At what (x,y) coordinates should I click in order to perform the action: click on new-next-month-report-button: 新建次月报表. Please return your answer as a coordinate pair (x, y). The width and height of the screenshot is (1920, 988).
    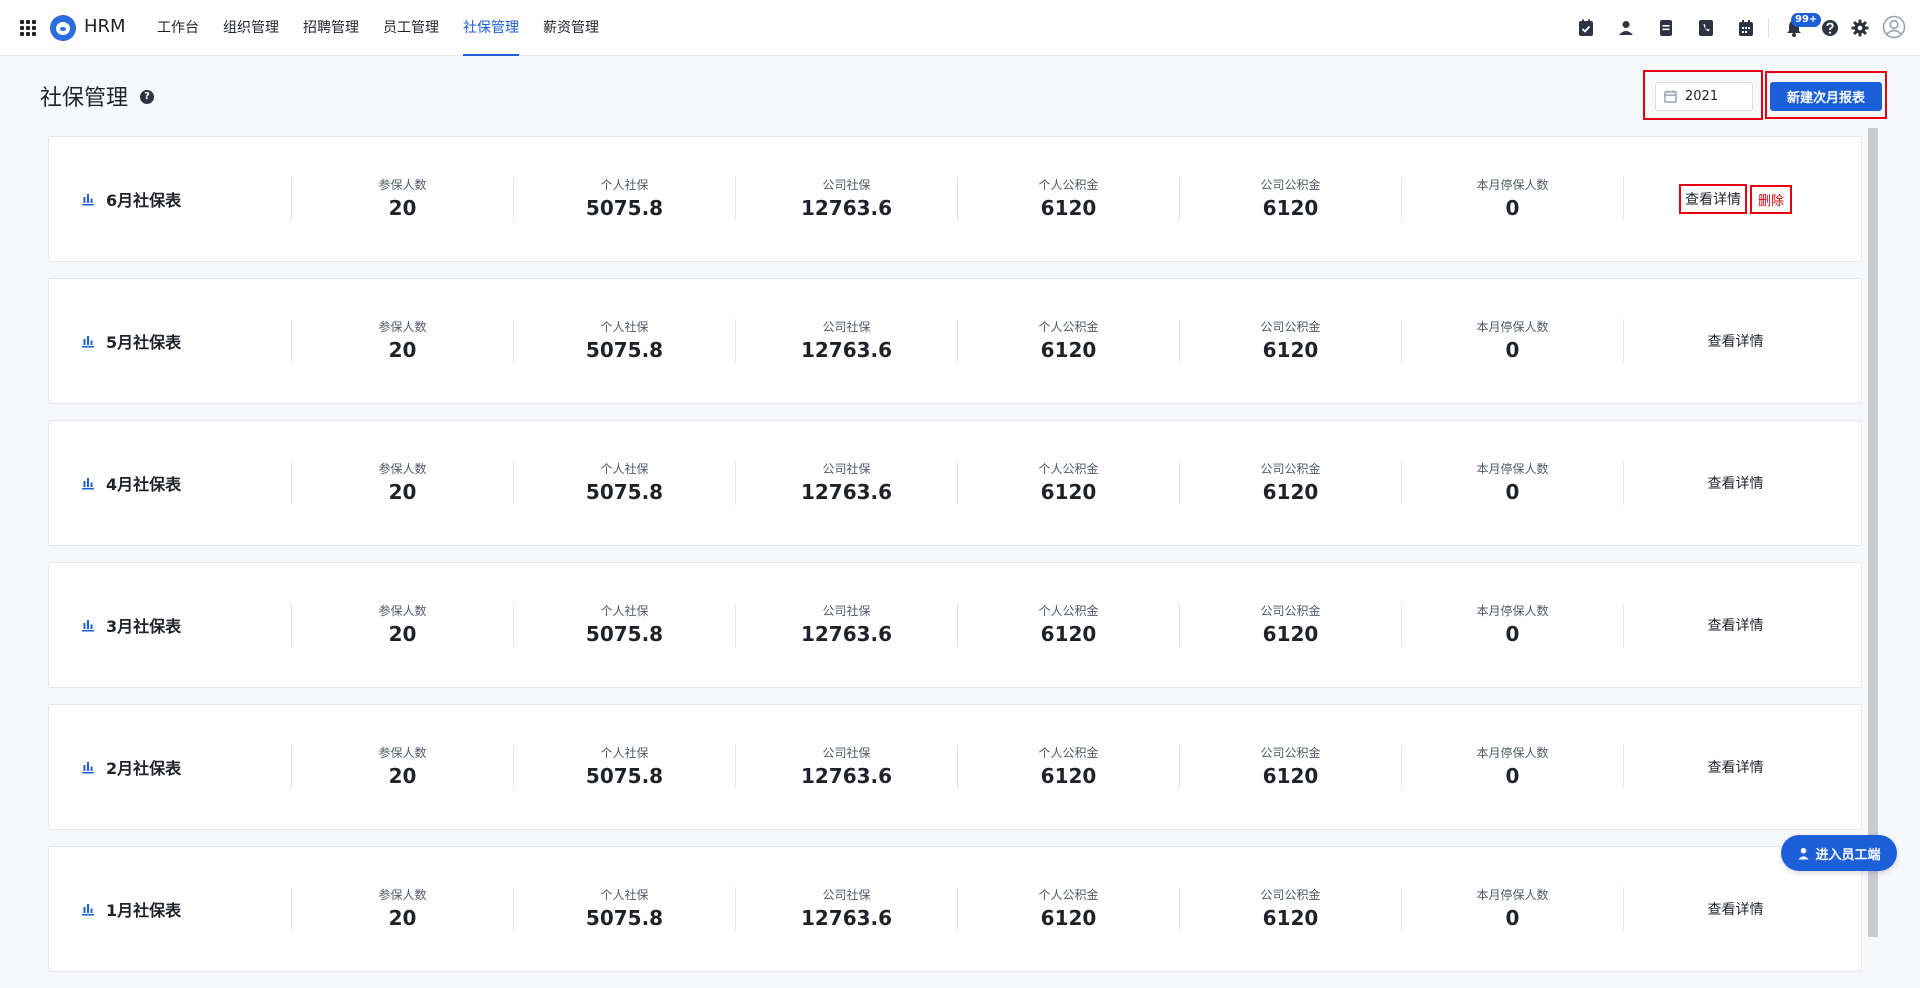
    Looking at the image, I should click on (1826, 96).